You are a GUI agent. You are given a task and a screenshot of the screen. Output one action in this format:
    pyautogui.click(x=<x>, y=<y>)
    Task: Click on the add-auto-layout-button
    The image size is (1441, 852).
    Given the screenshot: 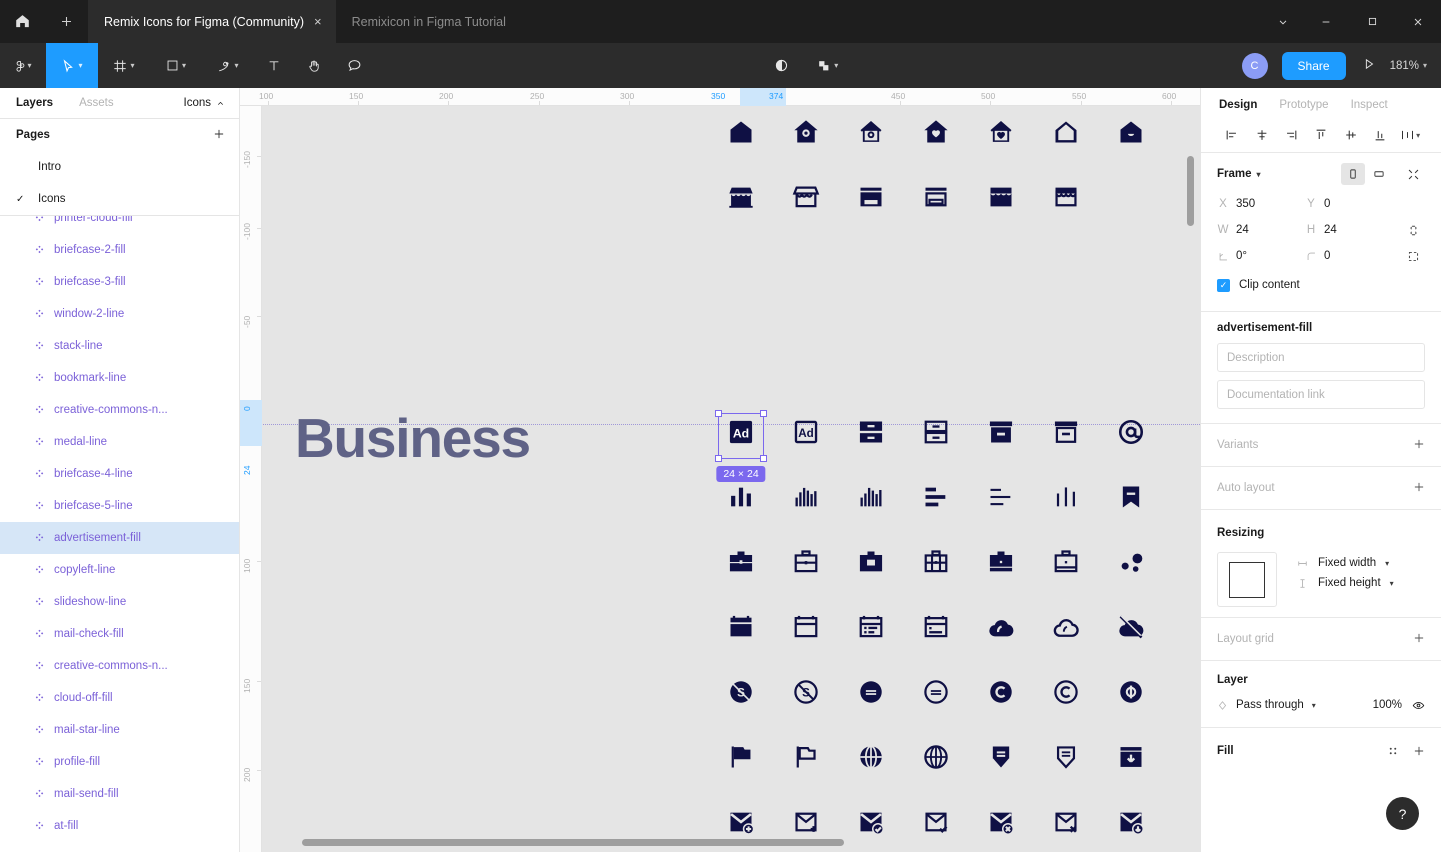 What is the action you would take?
    pyautogui.click(x=1419, y=488)
    